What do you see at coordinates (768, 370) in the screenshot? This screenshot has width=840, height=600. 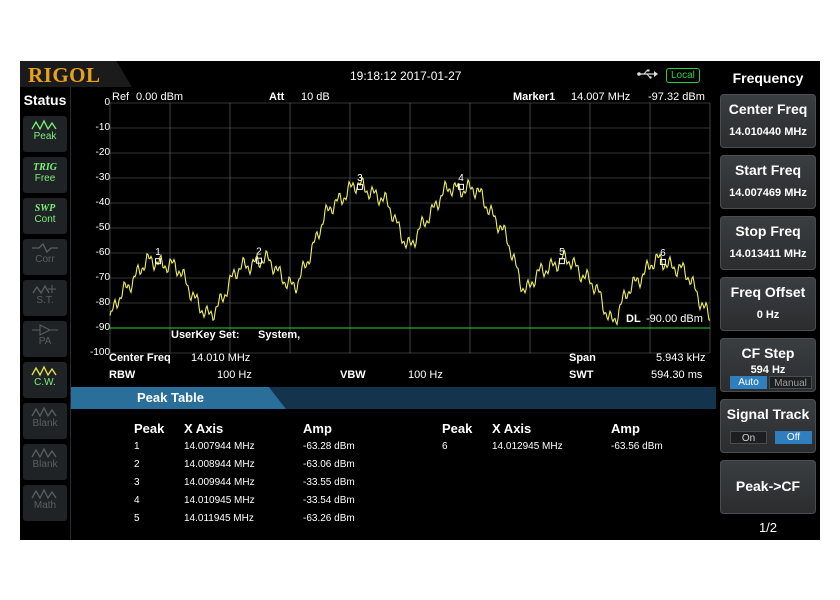 I see `cf-step-key-value: 594 Hz` at bounding box center [768, 370].